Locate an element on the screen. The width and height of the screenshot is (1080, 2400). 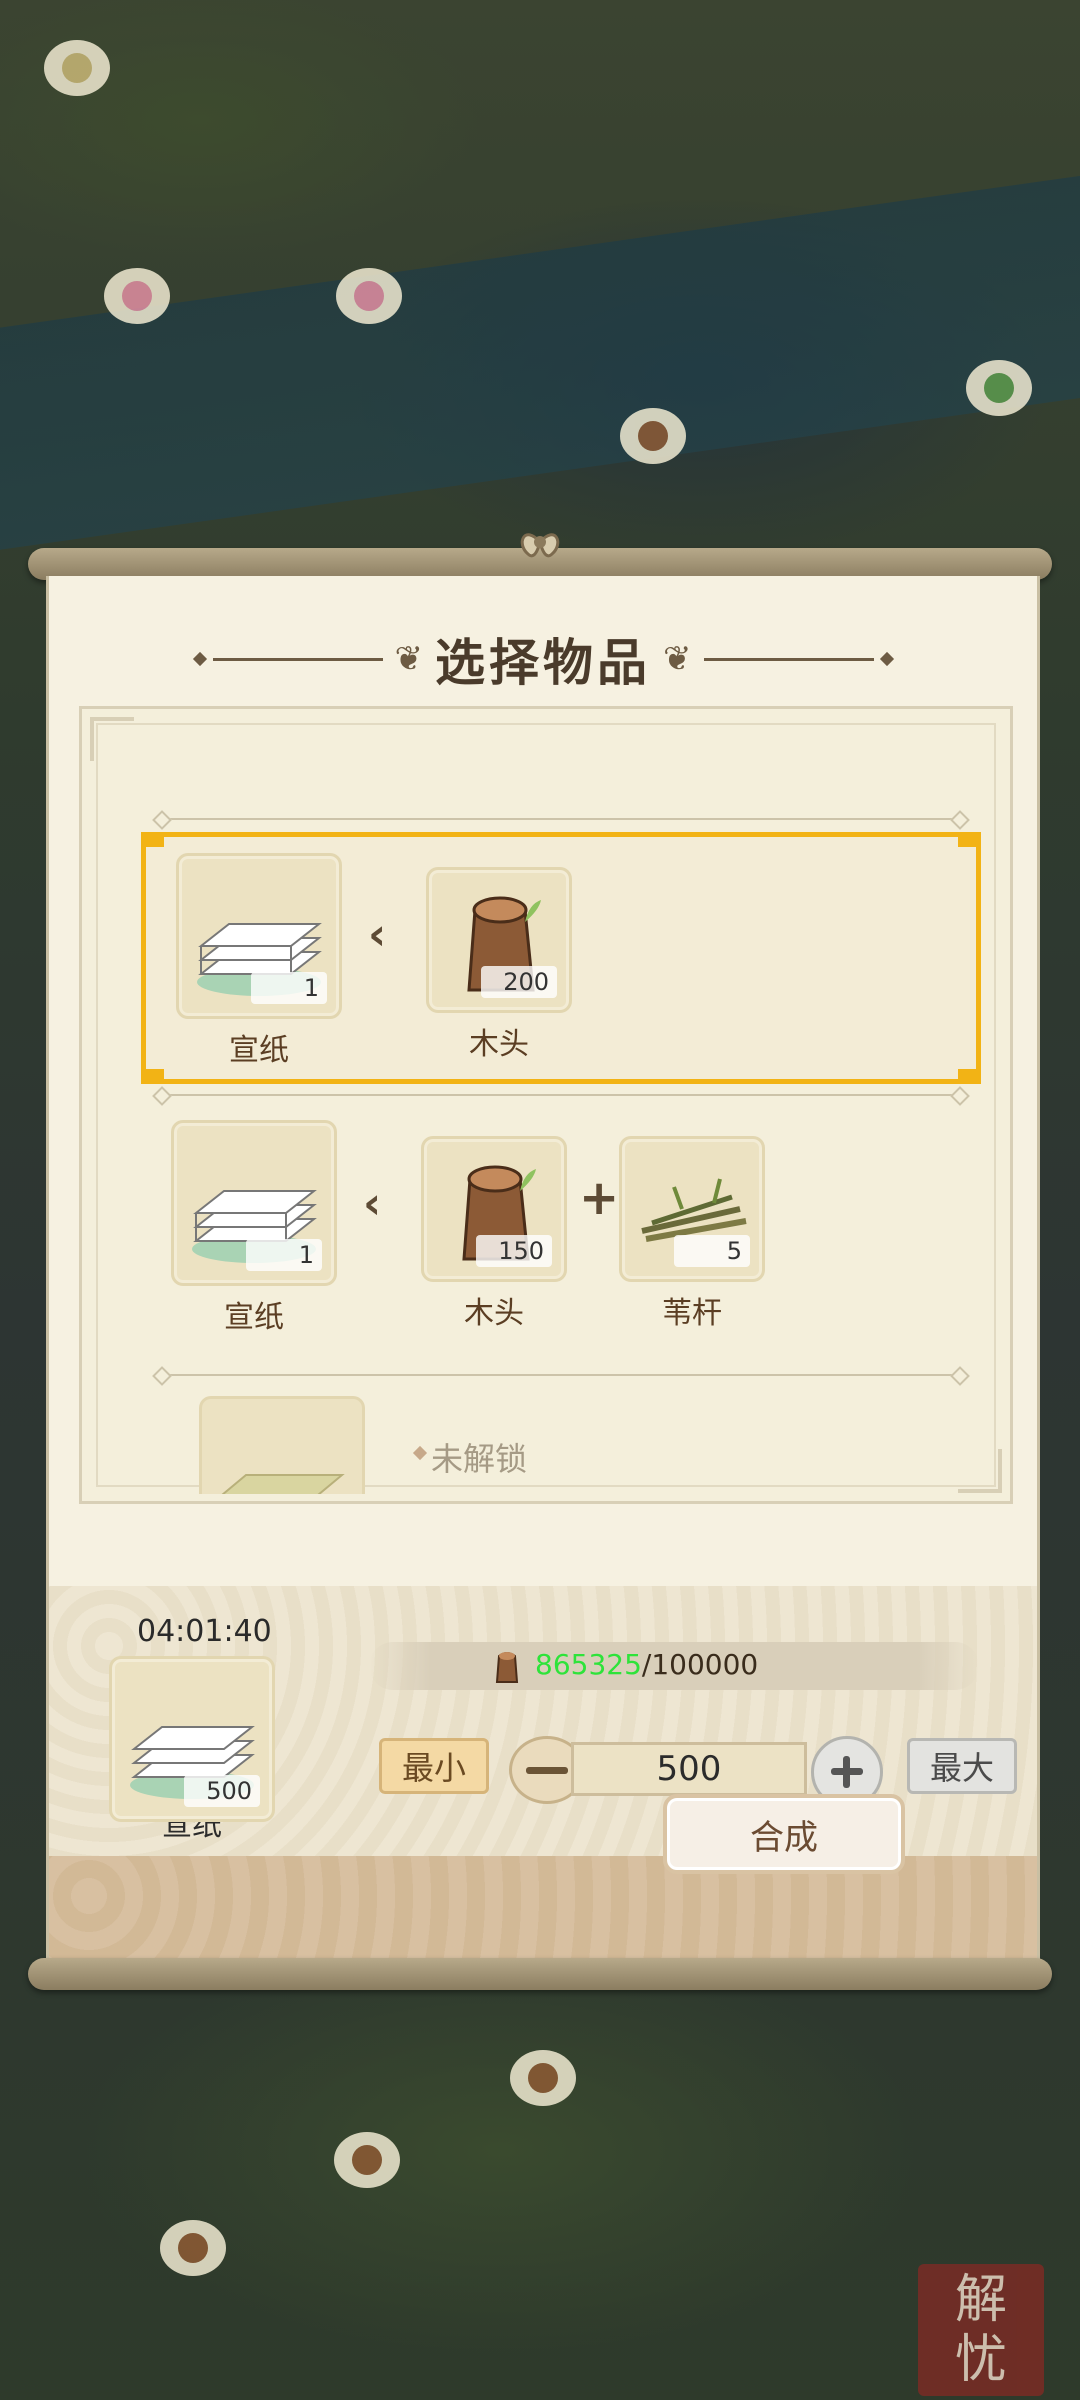
scroll-rod-bottom is located at coordinates (540, 1974).